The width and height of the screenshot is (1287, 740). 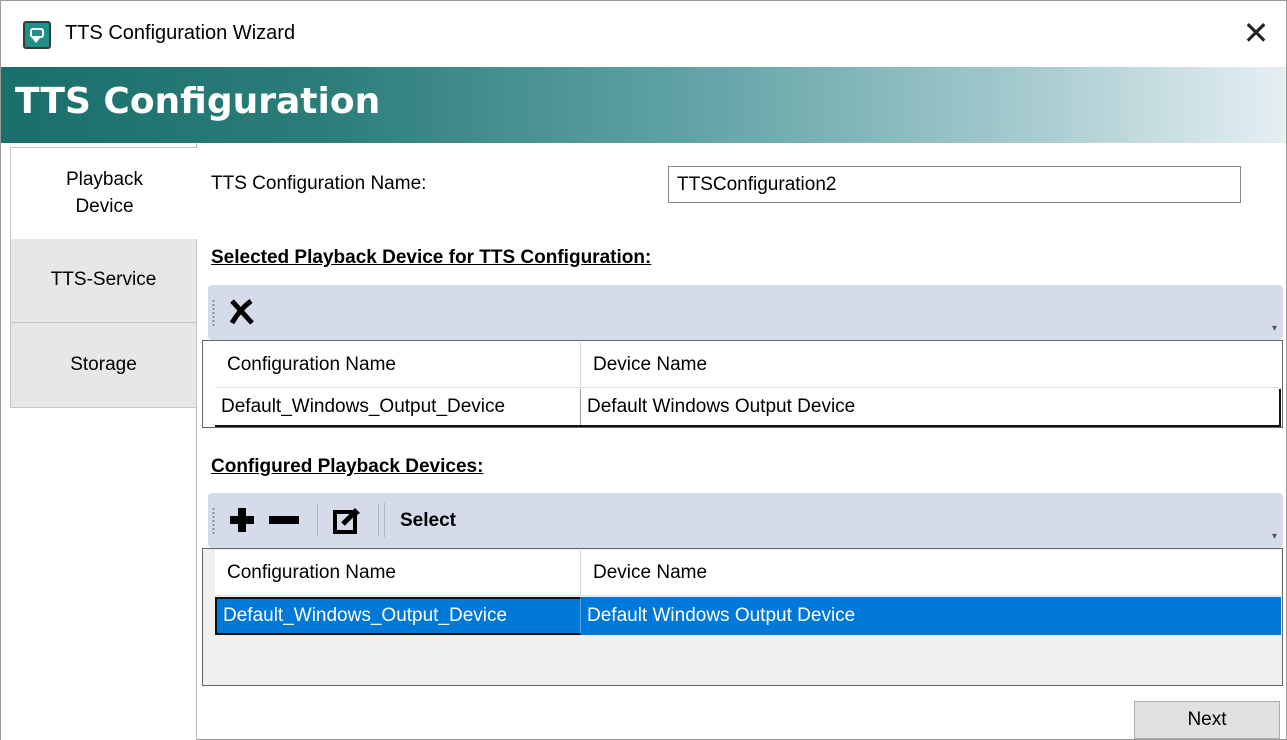 What do you see at coordinates (180, 33) in the screenshot?
I see `window-title: TTS Configuration Wizard` at bounding box center [180, 33].